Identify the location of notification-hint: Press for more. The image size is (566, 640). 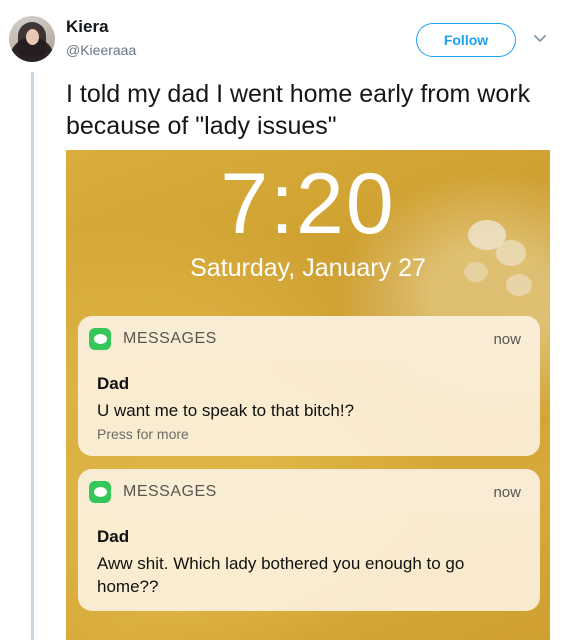
(143, 434).